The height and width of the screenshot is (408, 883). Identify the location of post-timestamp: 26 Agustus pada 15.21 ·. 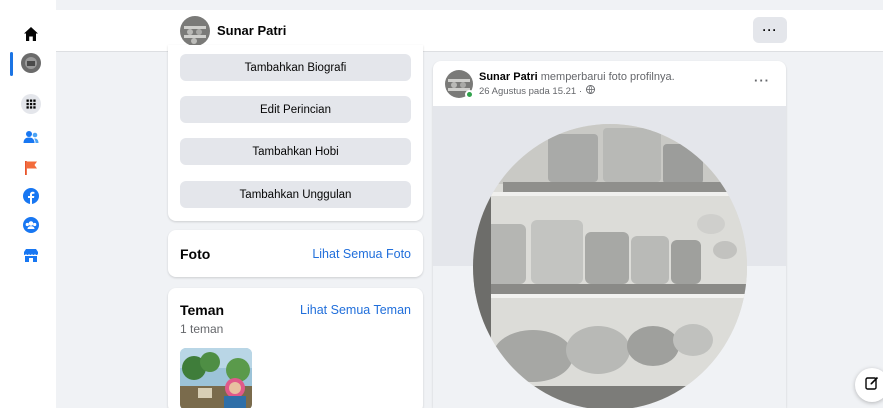
(530, 91).